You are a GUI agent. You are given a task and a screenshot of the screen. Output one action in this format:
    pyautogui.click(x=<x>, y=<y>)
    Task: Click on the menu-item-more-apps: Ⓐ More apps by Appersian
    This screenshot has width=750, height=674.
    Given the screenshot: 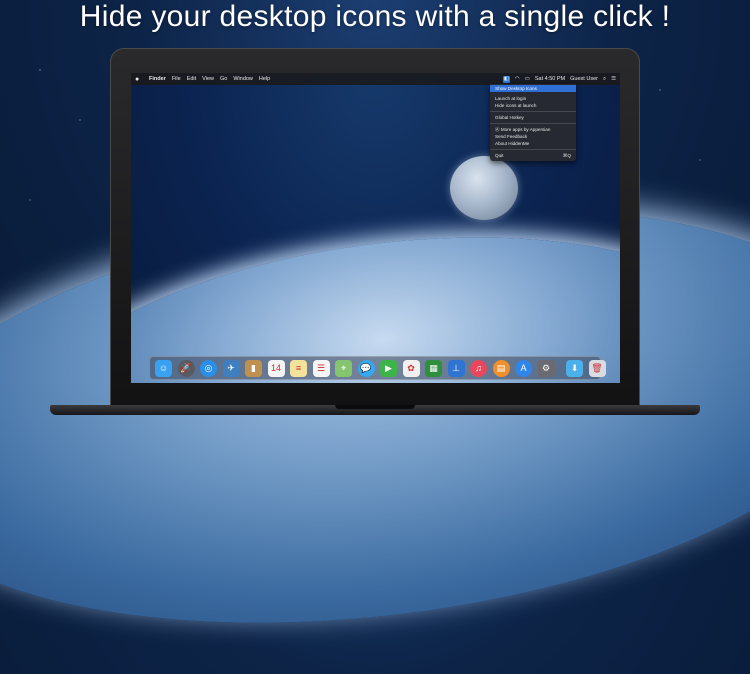 What is the action you would take?
    pyautogui.click(x=533, y=129)
    